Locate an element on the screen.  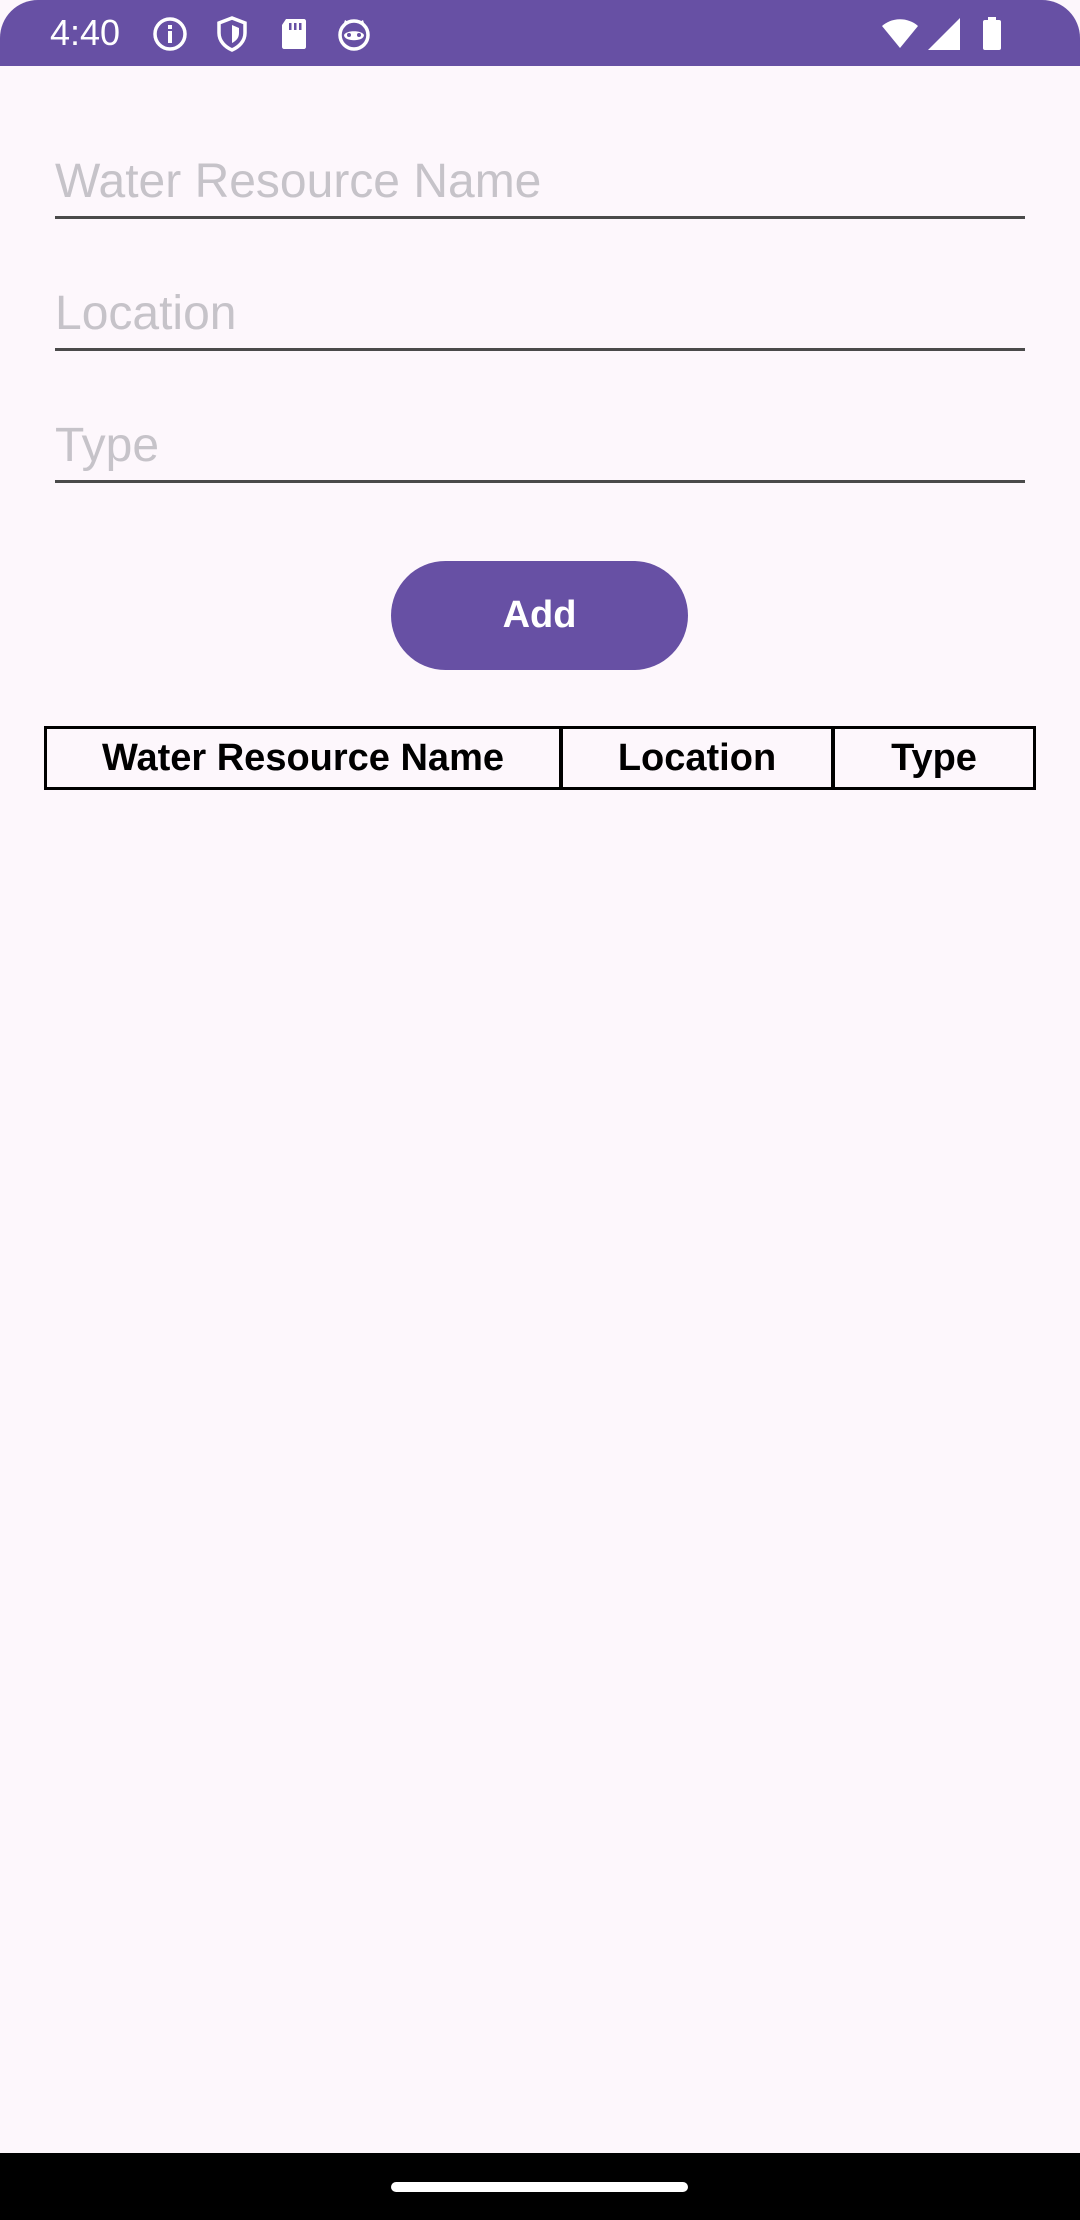
shield-icon is located at coordinates (232, 34).